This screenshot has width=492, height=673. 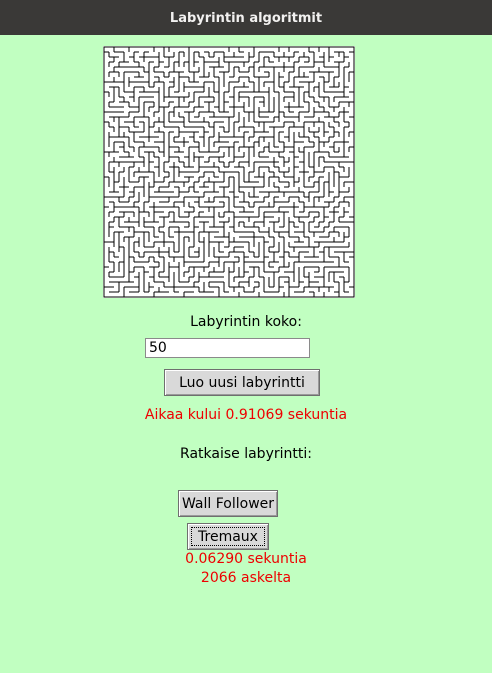 I want to click on create-maze-button: Luo uusi labyrintti, so click(x=242, y=382).